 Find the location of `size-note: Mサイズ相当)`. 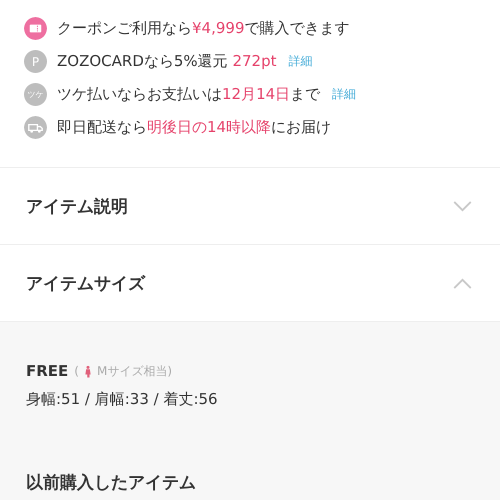

size-note: Mサイズ相当) is located at coordinates (134, 371).